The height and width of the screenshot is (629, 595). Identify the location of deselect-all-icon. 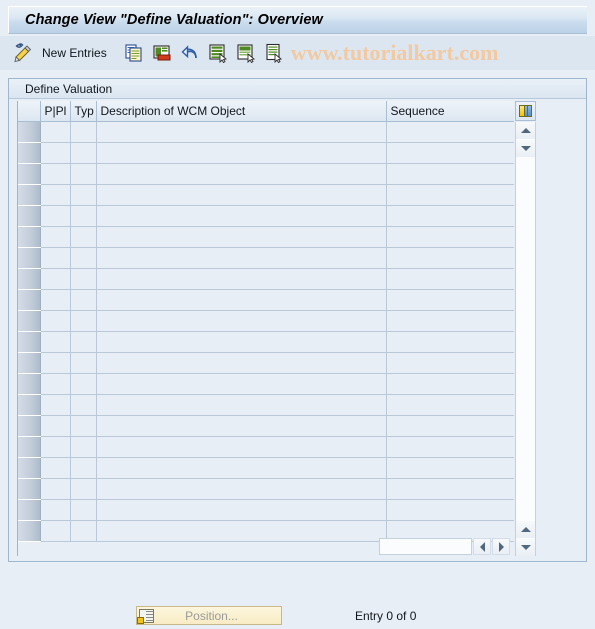
(246, 53).